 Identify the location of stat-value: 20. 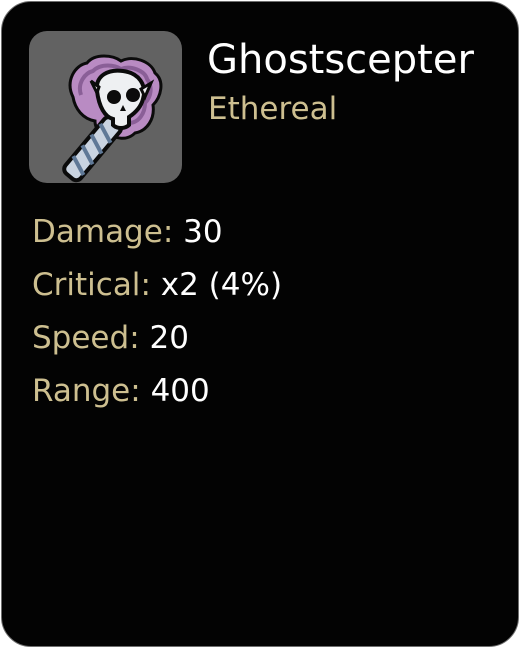
(169, 338).